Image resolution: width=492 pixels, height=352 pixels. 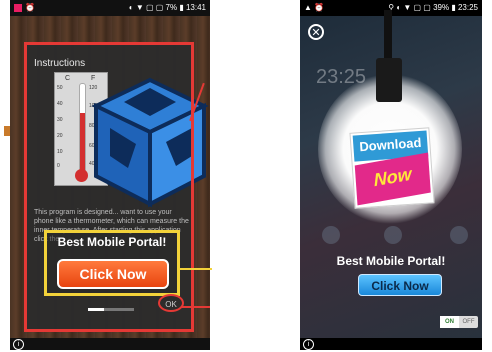 I want to click on connector-line-yellow, so click(x=195, y=269).